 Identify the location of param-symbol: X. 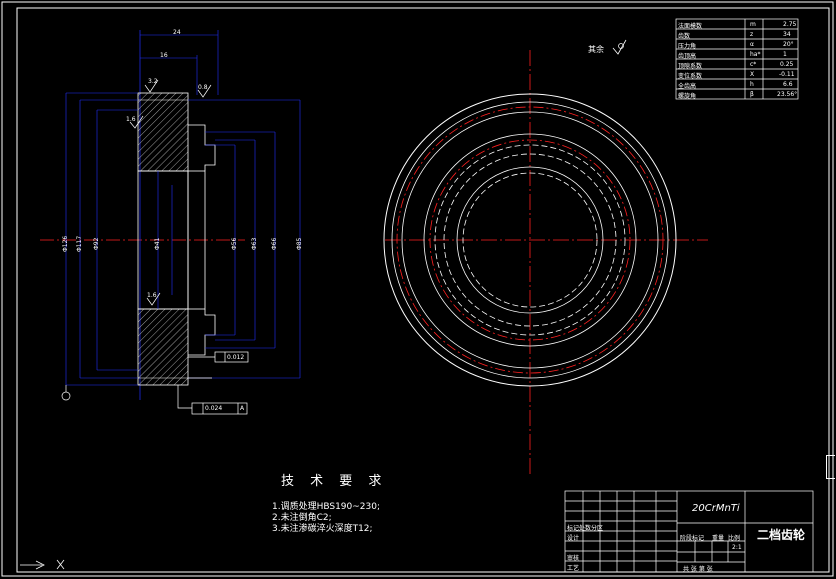
(752, 74).